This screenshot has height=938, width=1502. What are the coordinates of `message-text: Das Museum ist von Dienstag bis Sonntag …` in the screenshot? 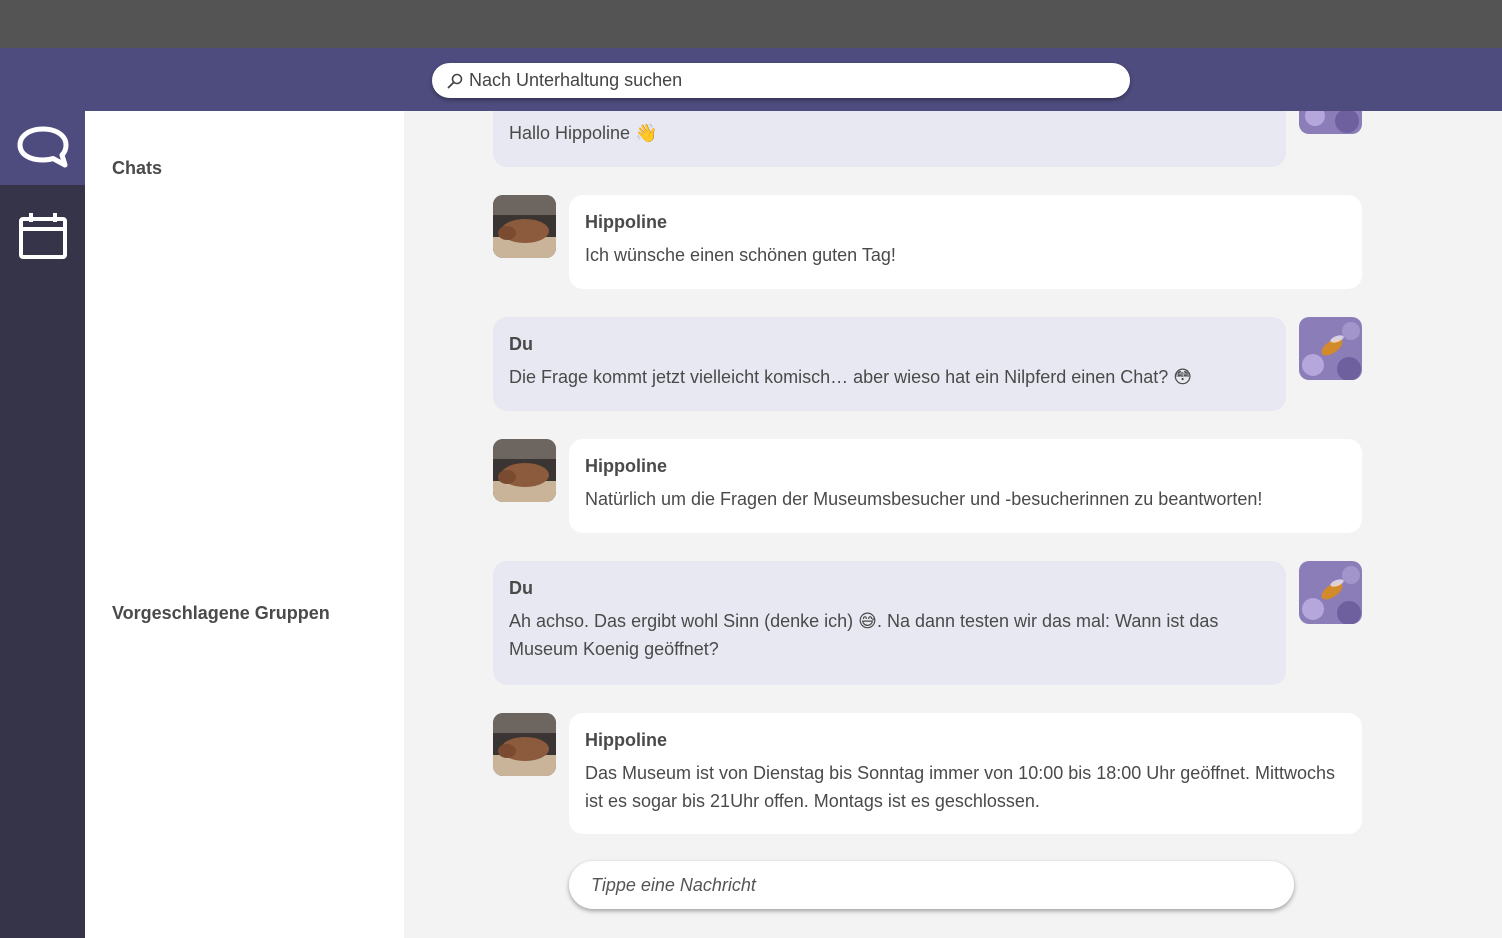 It's located at (960, 787).